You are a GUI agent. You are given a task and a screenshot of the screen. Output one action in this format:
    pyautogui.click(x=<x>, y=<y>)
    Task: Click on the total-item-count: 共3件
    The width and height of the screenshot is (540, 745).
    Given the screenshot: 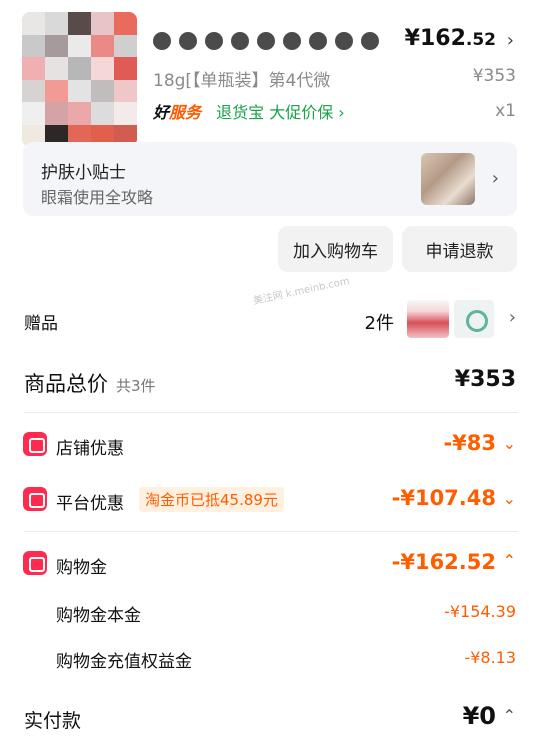 What is the action you would take?
    pyautogui.click(x=136, y=386)
    